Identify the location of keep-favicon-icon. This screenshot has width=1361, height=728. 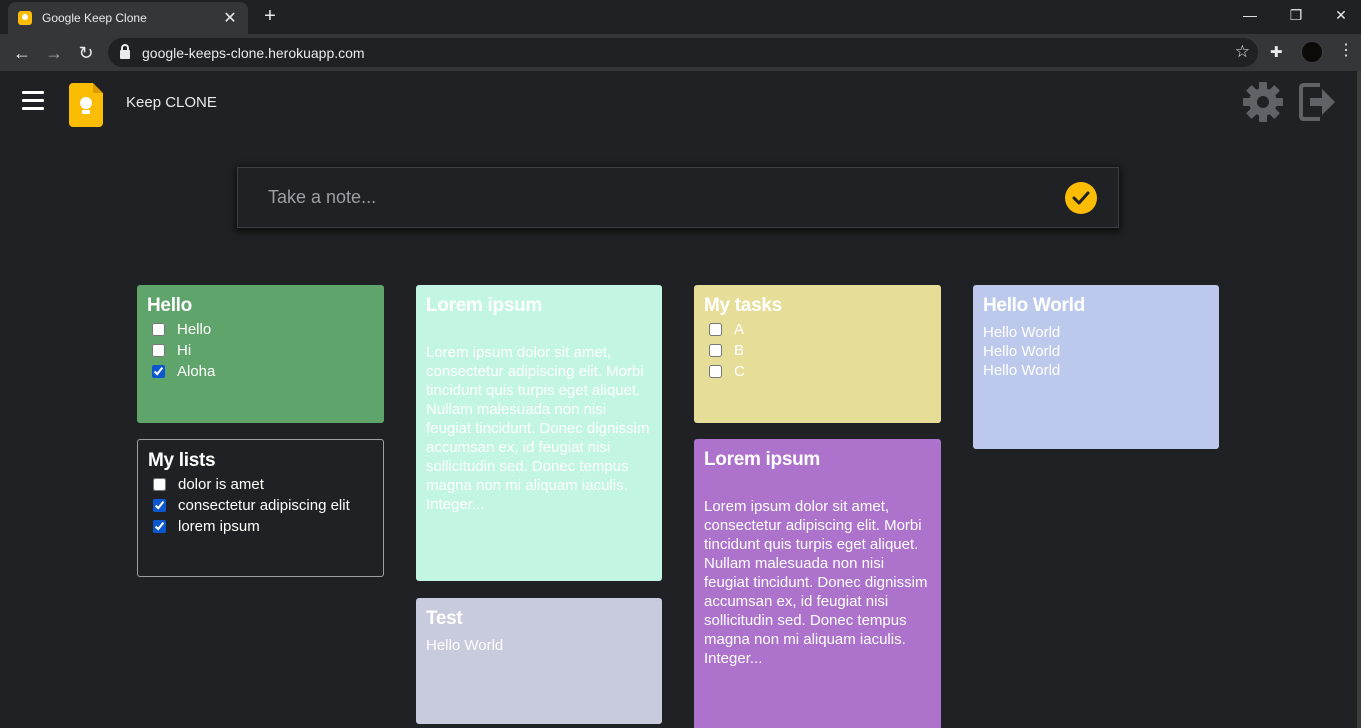
(25, 18).